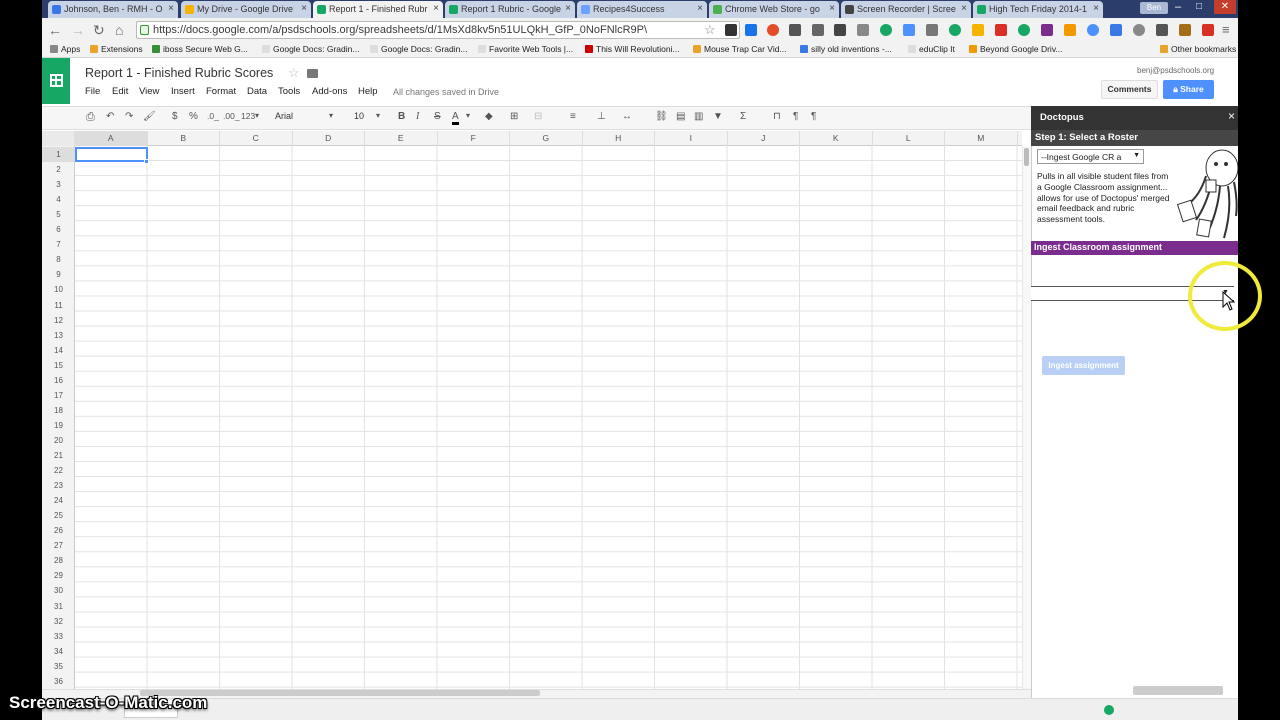 This screenshot has height=720, width=1280. What do you see at coordinates (58, 184) in the screenshot?
I see `row-header: 3` at bounding box center [58, 184].